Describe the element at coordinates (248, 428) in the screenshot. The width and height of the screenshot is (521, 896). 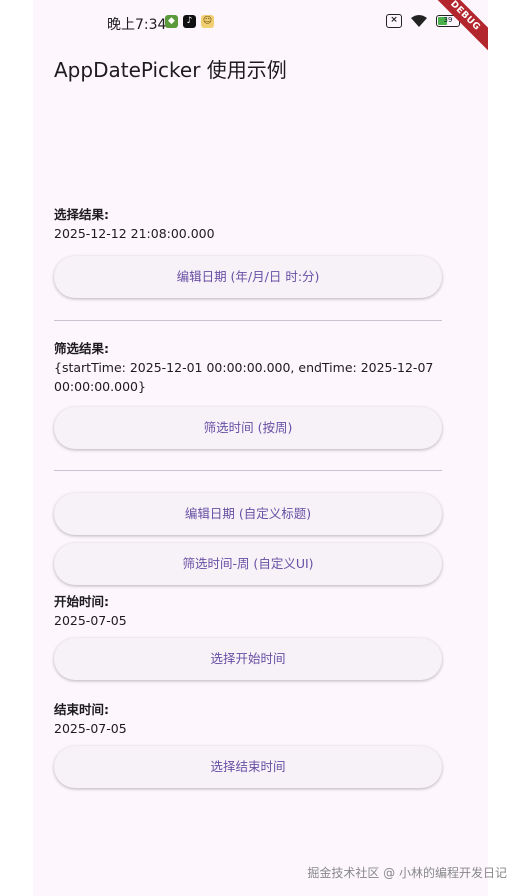
I see `filter-week-button: 筛选时间 (按周)` at that location.